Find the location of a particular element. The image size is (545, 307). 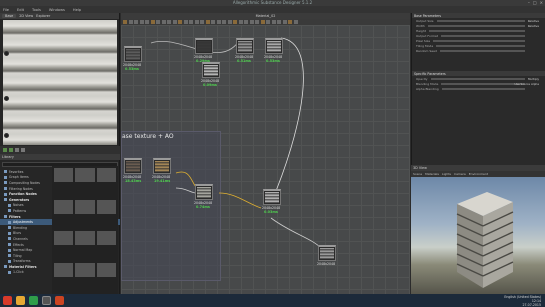

library-tree-label: Filters is located at coordinates (15, 216).